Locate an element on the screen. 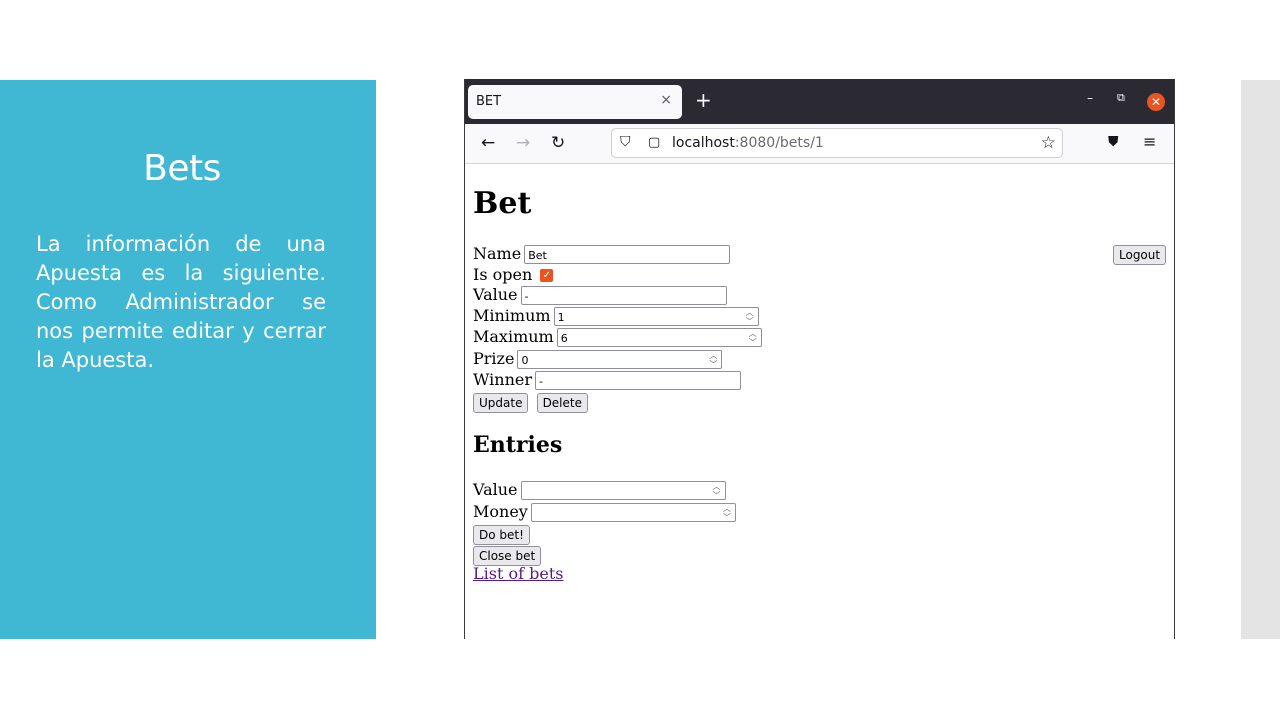 This screenshot has width=1280, height=720. close-window-icon: ✕ is located at coordinates (1156, 102).